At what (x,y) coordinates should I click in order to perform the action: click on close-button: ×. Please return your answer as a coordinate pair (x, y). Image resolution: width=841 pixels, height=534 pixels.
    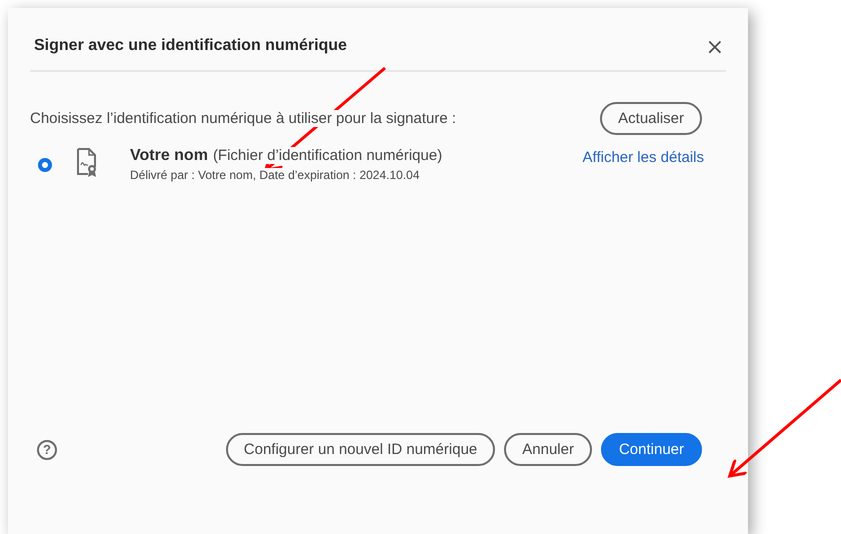
    Looking at the image, I should click on (715, 48).